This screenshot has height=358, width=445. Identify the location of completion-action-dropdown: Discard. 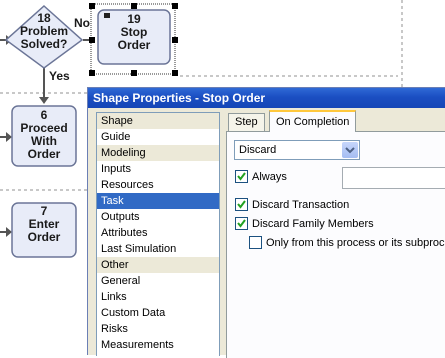
(297, 150).